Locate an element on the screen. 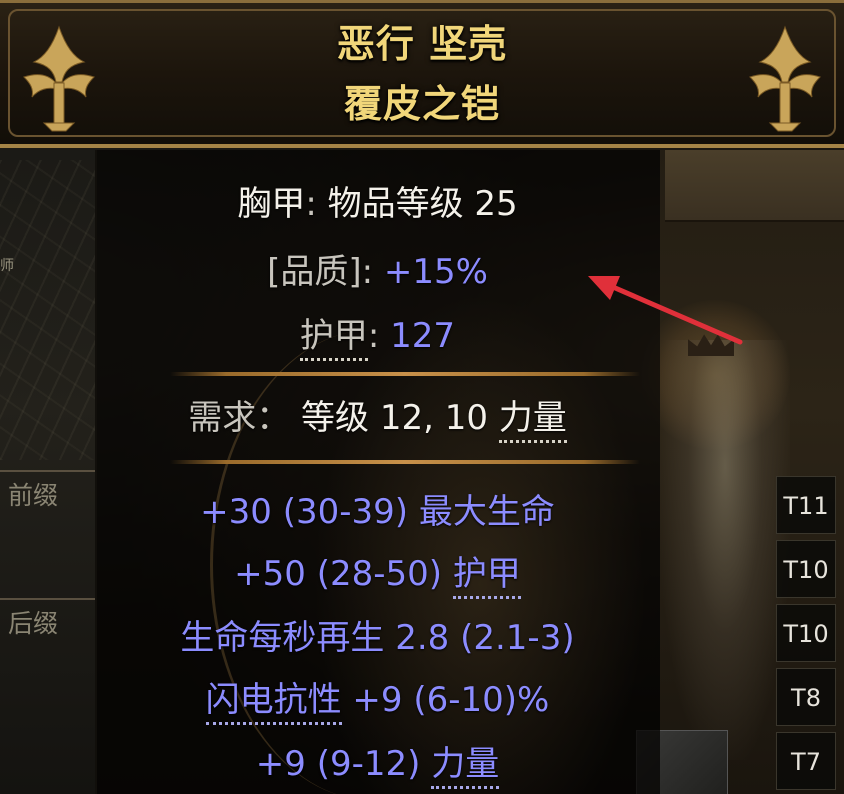 This screenshot has width=844, height=794. modifier-line: +30 (30-39) 最大生命 is located at coordinates (377, 508).